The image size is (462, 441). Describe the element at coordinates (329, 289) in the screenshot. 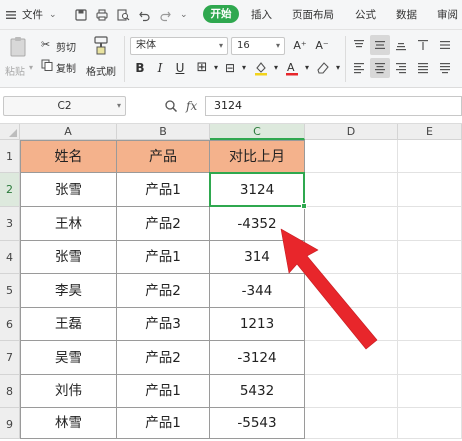

I see `annotation-arrow` at that location.